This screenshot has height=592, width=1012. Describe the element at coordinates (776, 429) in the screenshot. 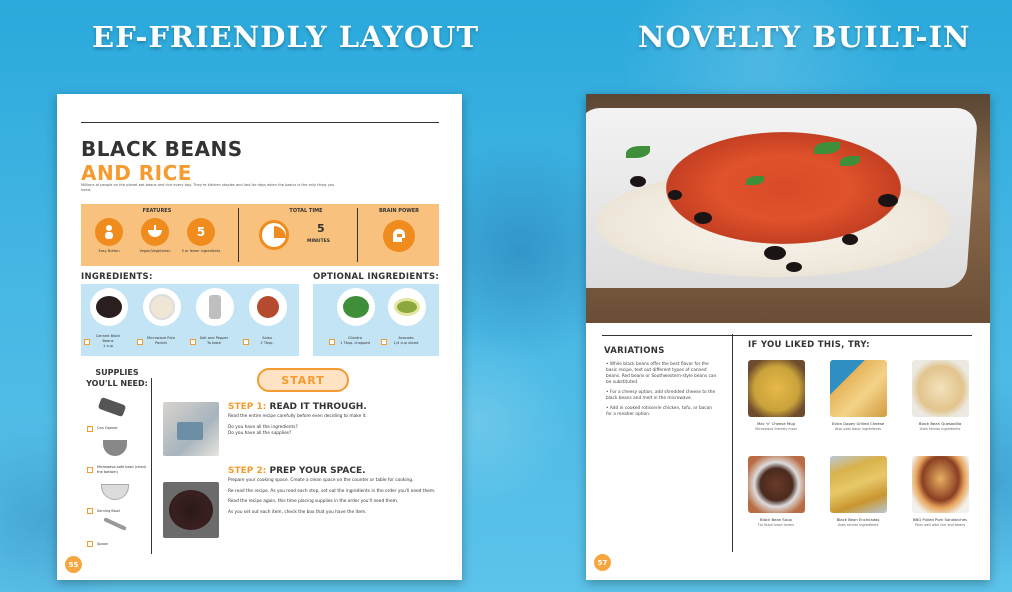

I see `suggestion-sub: Microwave-friendly meal` at that location.